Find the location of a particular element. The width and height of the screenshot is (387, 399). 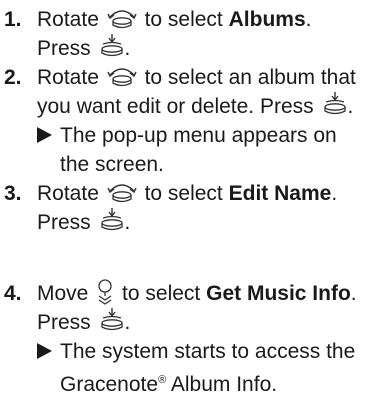

step-result-note-cont: Gracenote® Album Info. is located at coordinates (168, 382).